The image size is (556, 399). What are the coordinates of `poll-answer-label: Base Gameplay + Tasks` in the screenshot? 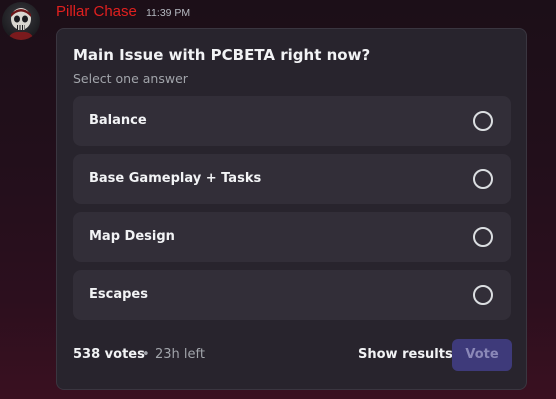 It's located at (175, 178).